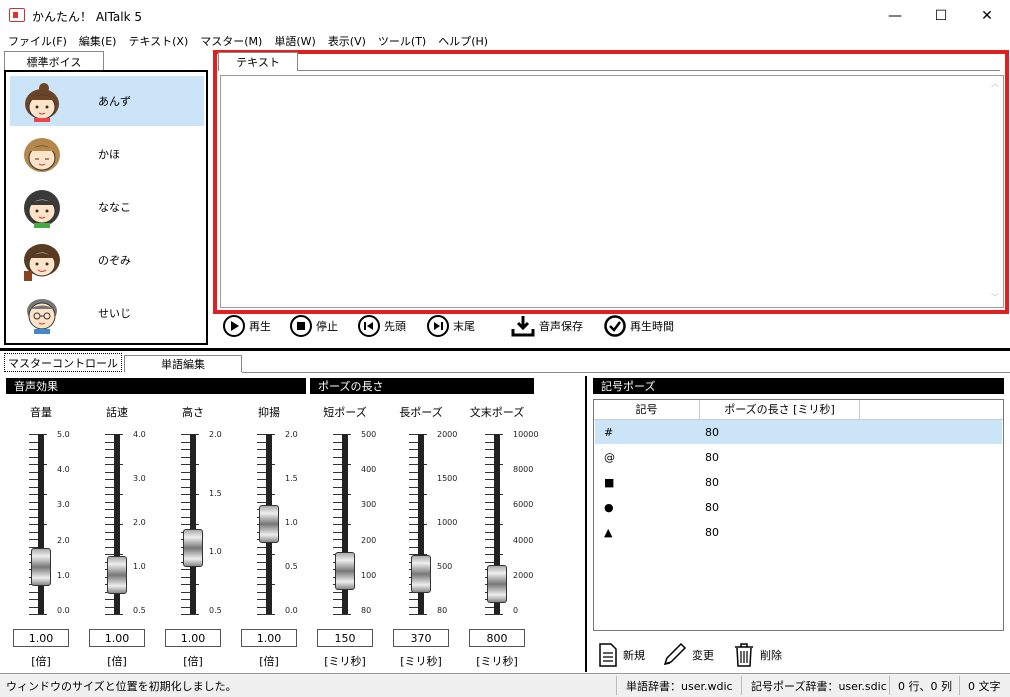 The width and height of the screenshot is (1010, 697). What do you see at coordinates (798, 482) in the screenshot?
I see `table-row: ■ 80` at bounding box center [798, 482].